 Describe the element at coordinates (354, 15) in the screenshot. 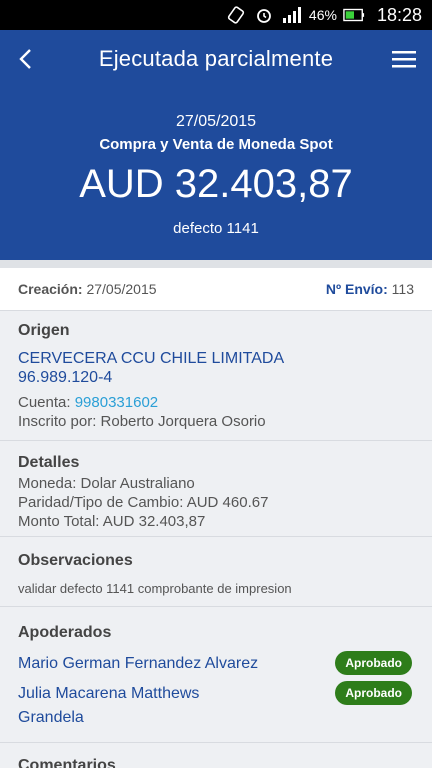

I see `battery-icon` at that location.